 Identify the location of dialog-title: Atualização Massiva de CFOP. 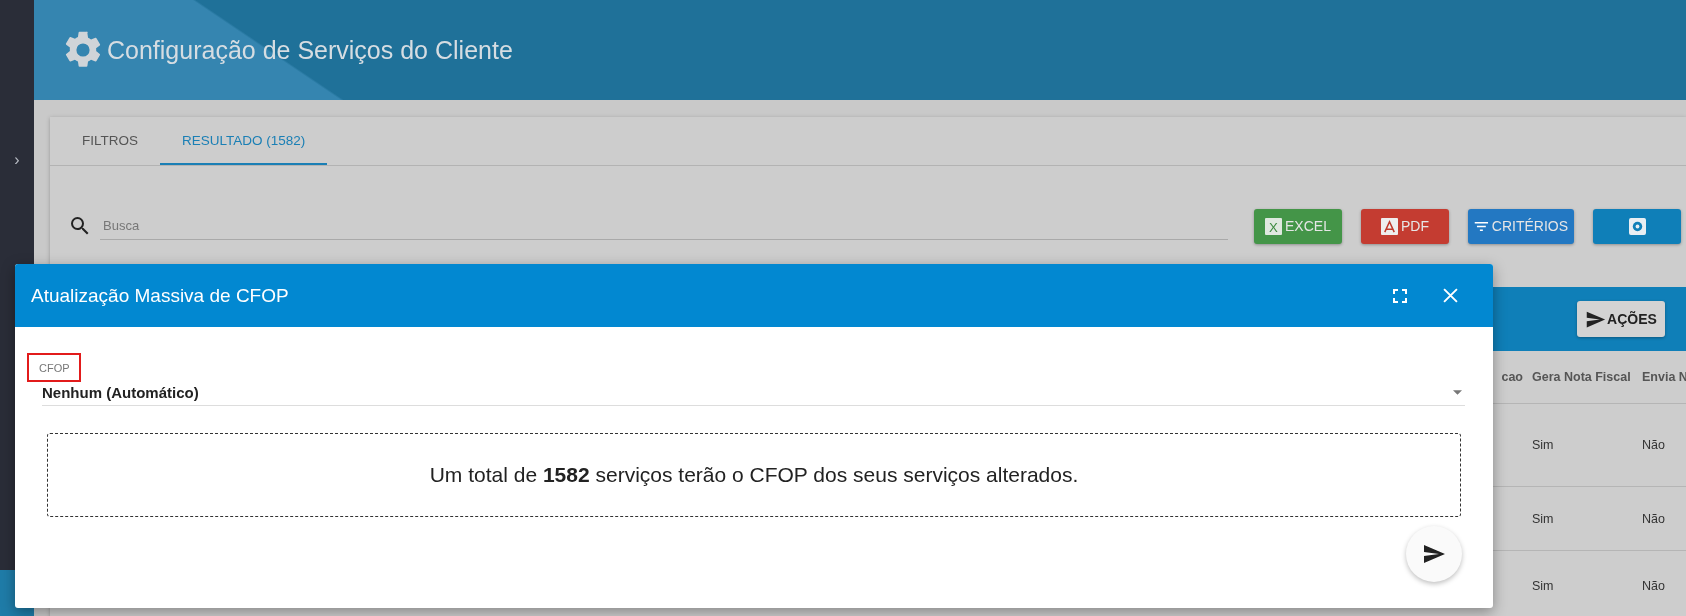
(160, 295).